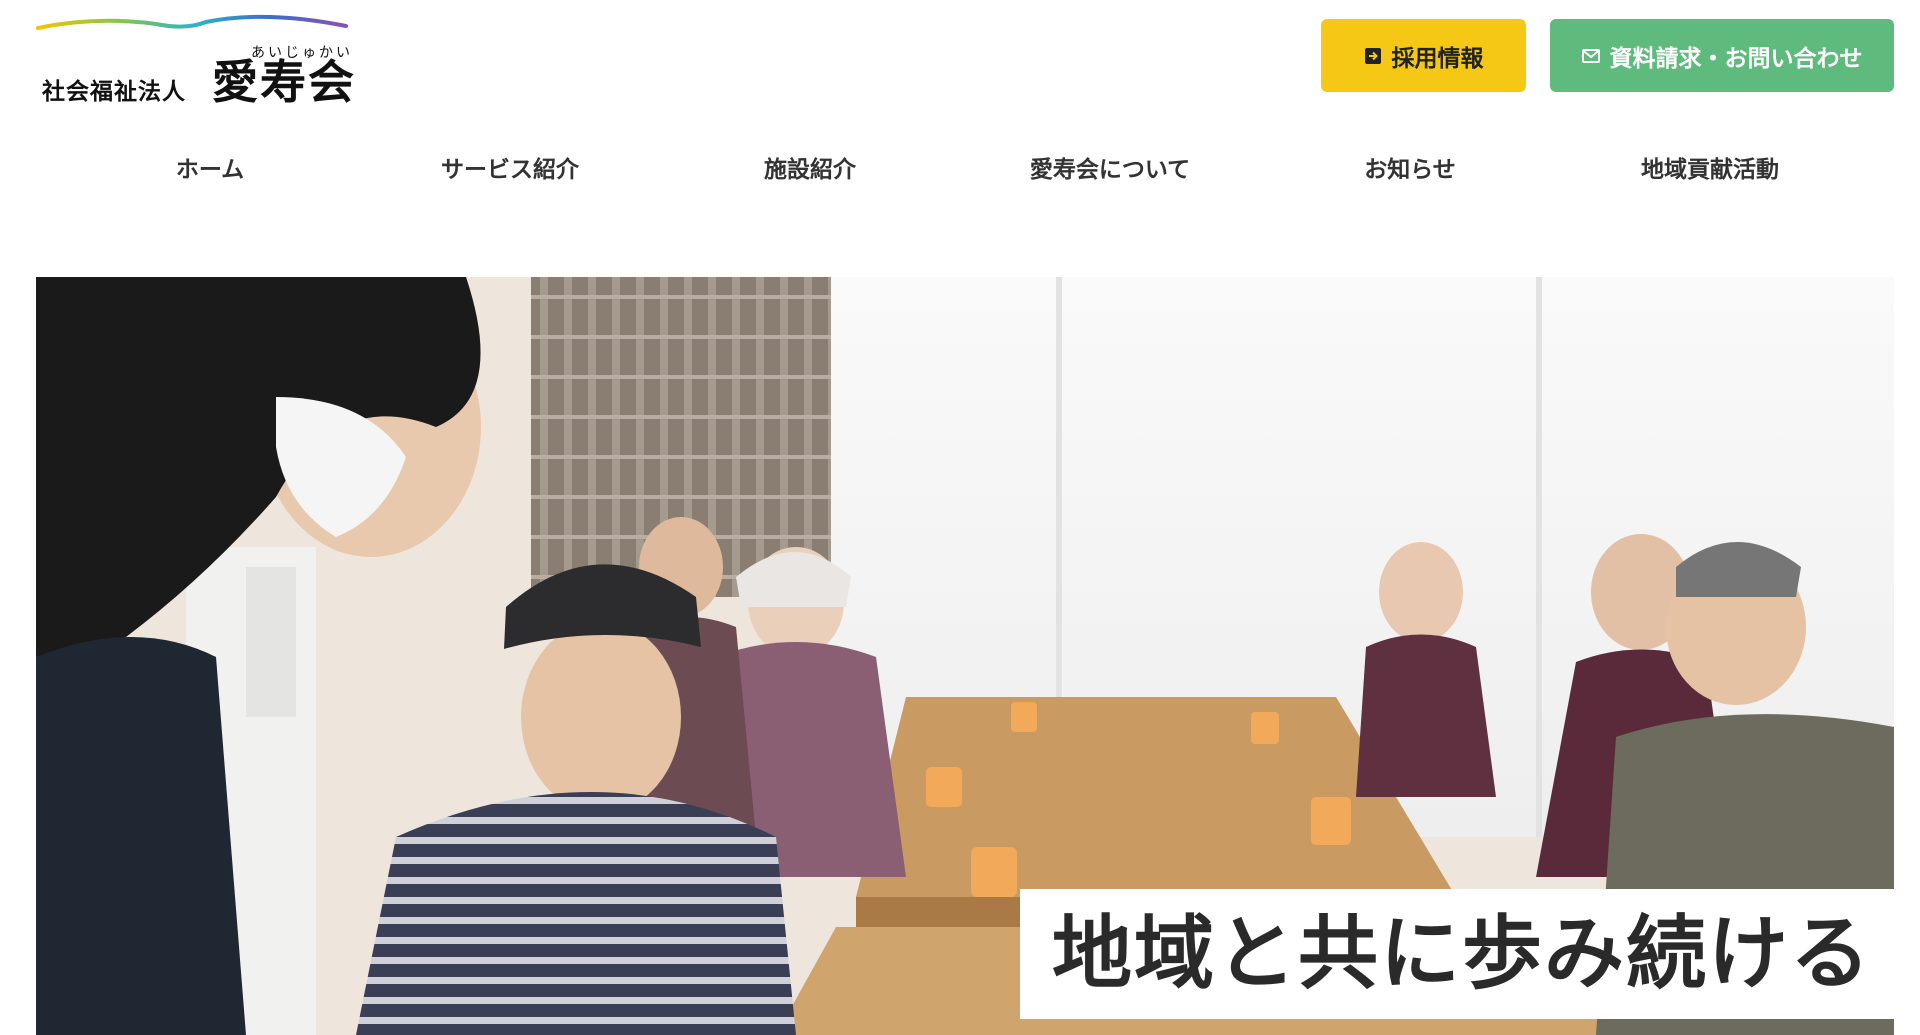 This screenshot has width=1920, height=1035. What do you see at coordinates (510, 170) in the screenshot?
I see `nav-item-services: サービス紹介` at bounding box center [510, 170].